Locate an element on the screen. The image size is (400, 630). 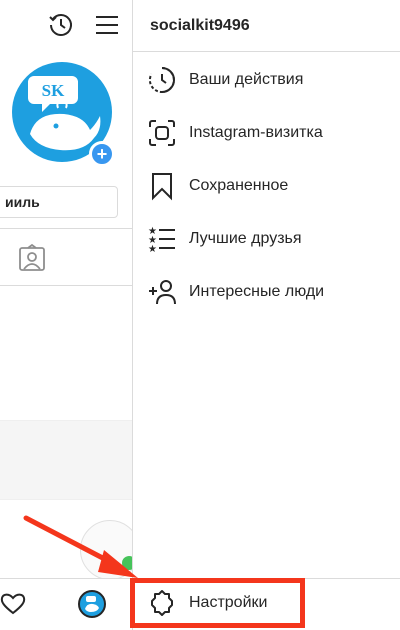
avatar-initials: SK is located at coordinates (53, 90).